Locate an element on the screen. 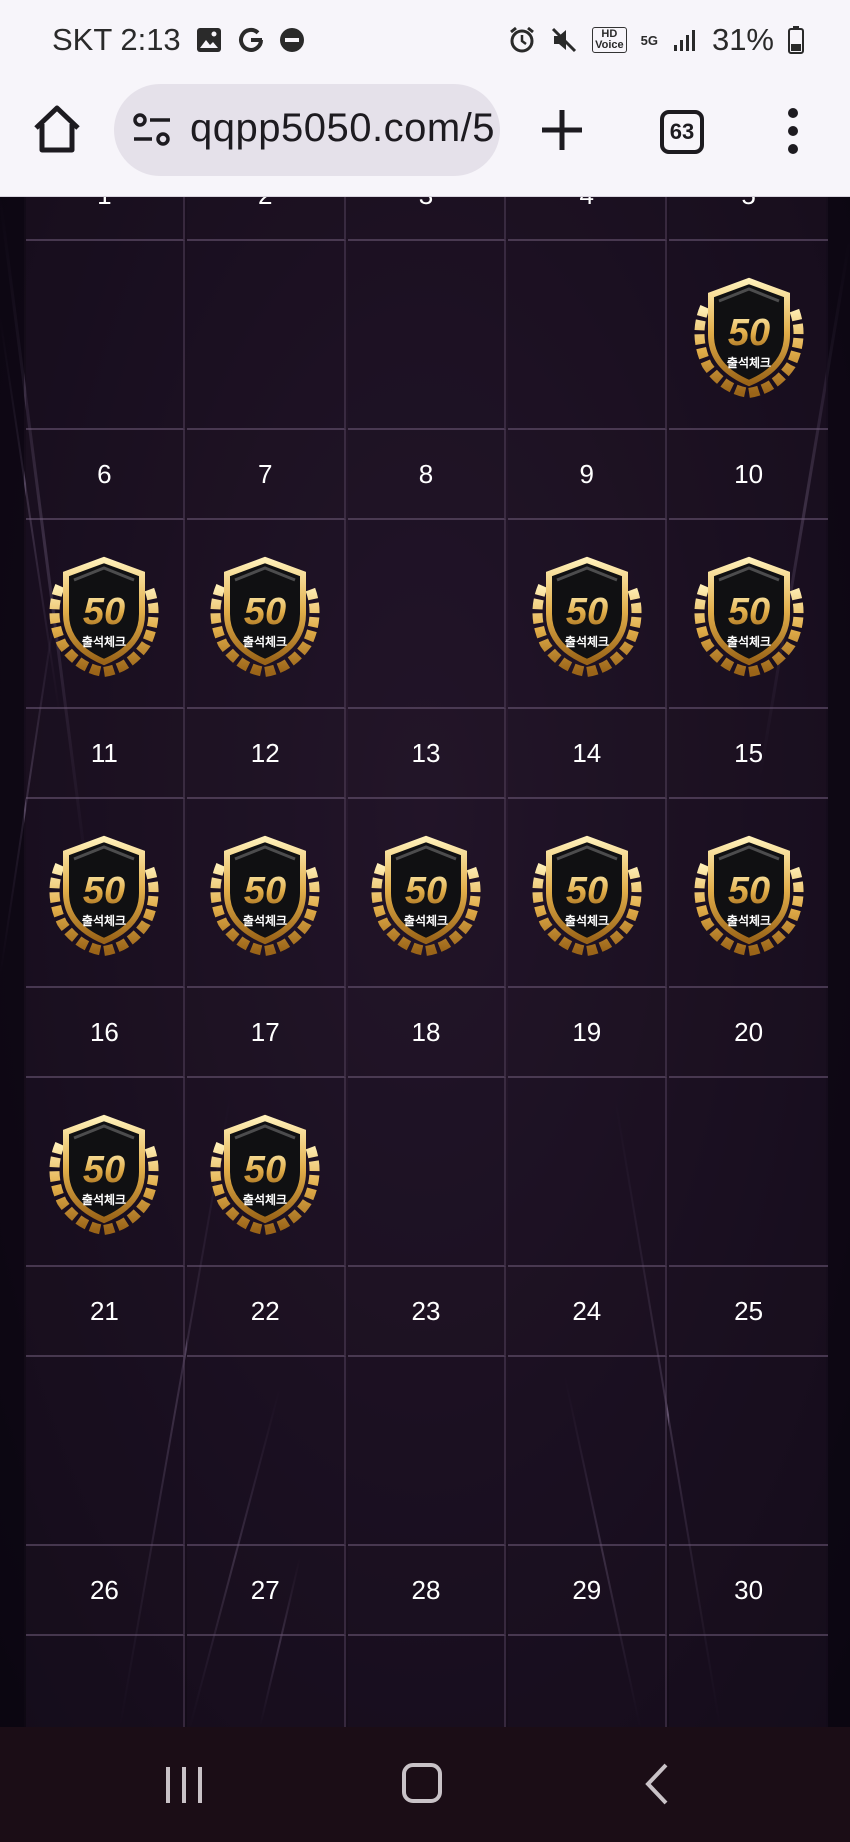  overflow-menu-icon is located at coordinates (793, 131).